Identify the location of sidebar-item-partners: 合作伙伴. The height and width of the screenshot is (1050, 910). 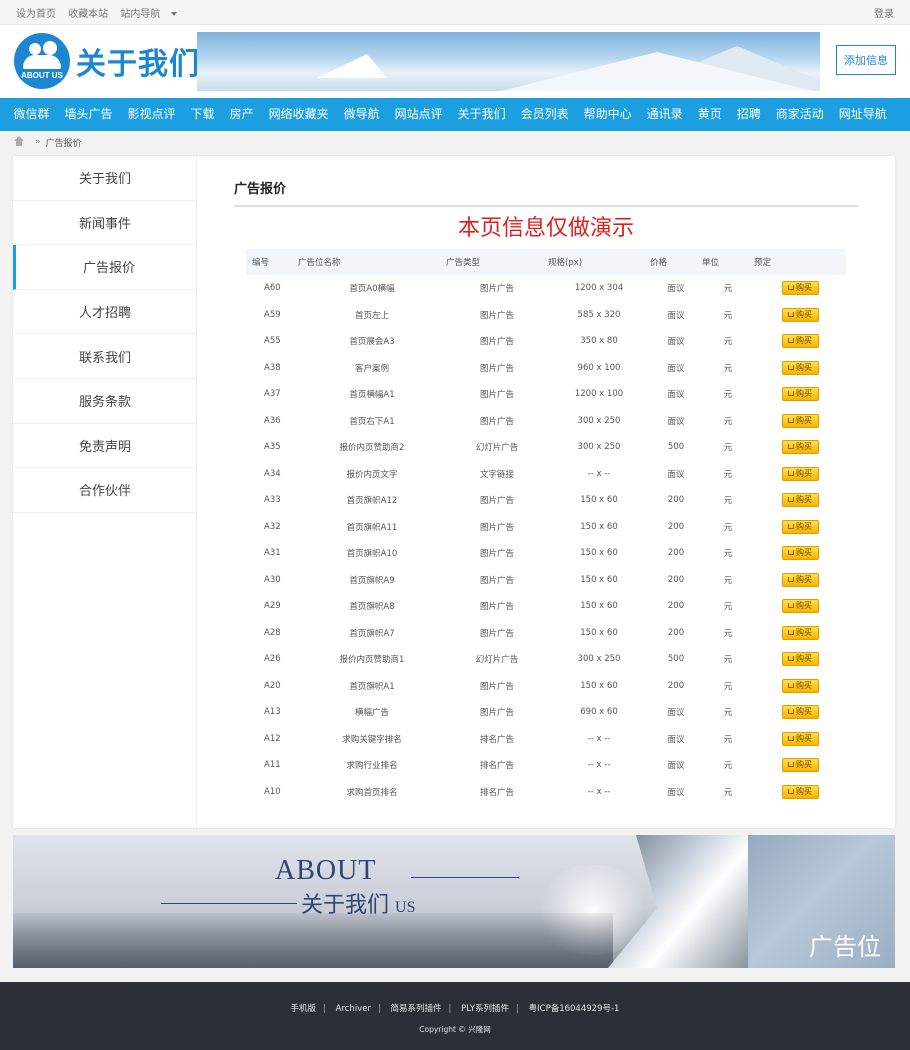
(104, 490).